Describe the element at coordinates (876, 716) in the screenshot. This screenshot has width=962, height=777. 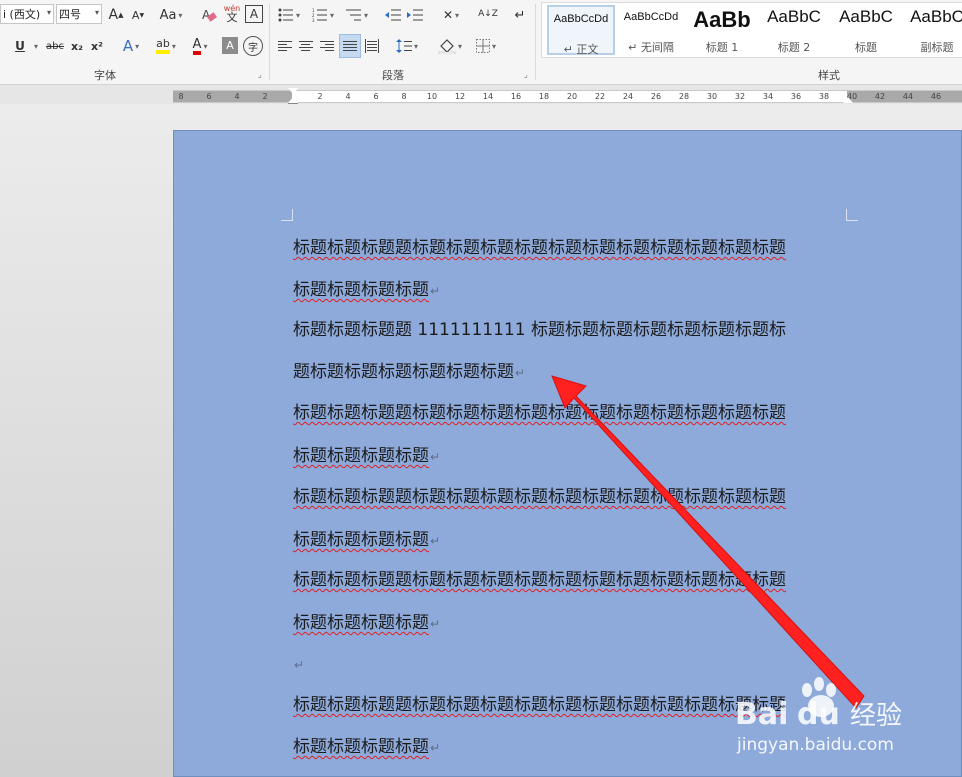
I see `watermark-product: 经验` at that location.